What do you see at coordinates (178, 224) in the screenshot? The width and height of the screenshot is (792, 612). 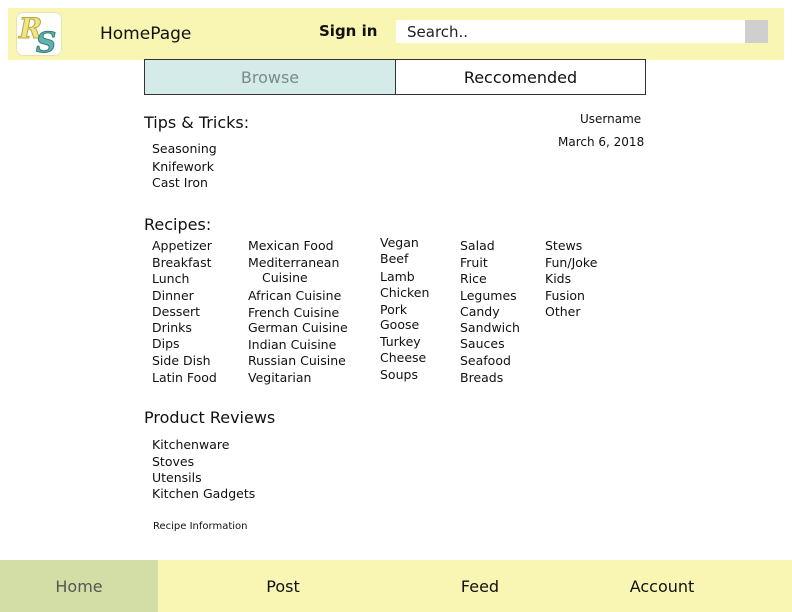 I see `recipes-heading: Recipes:` at bounding box center [178, 224].